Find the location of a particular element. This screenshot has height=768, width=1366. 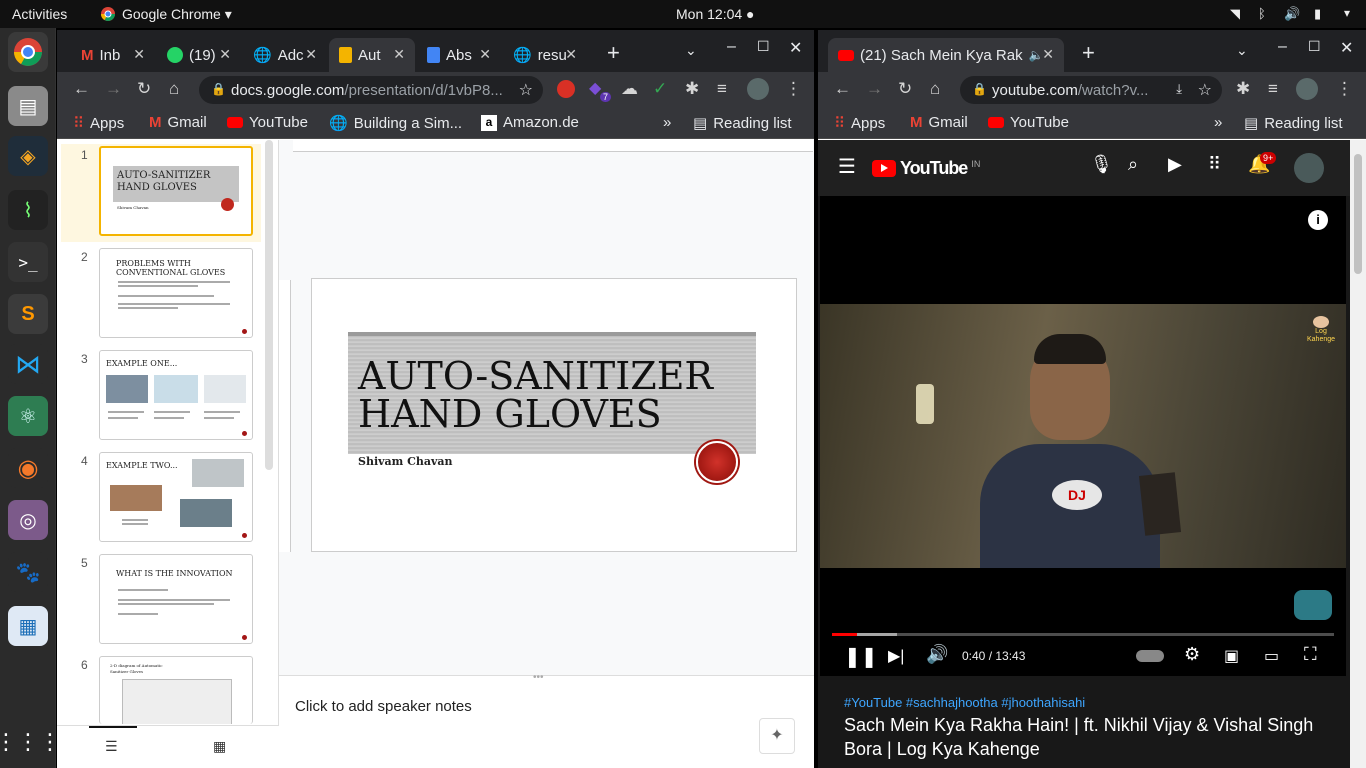

system-monitor-icon: ⌇ is located at coordinates (28, 210).